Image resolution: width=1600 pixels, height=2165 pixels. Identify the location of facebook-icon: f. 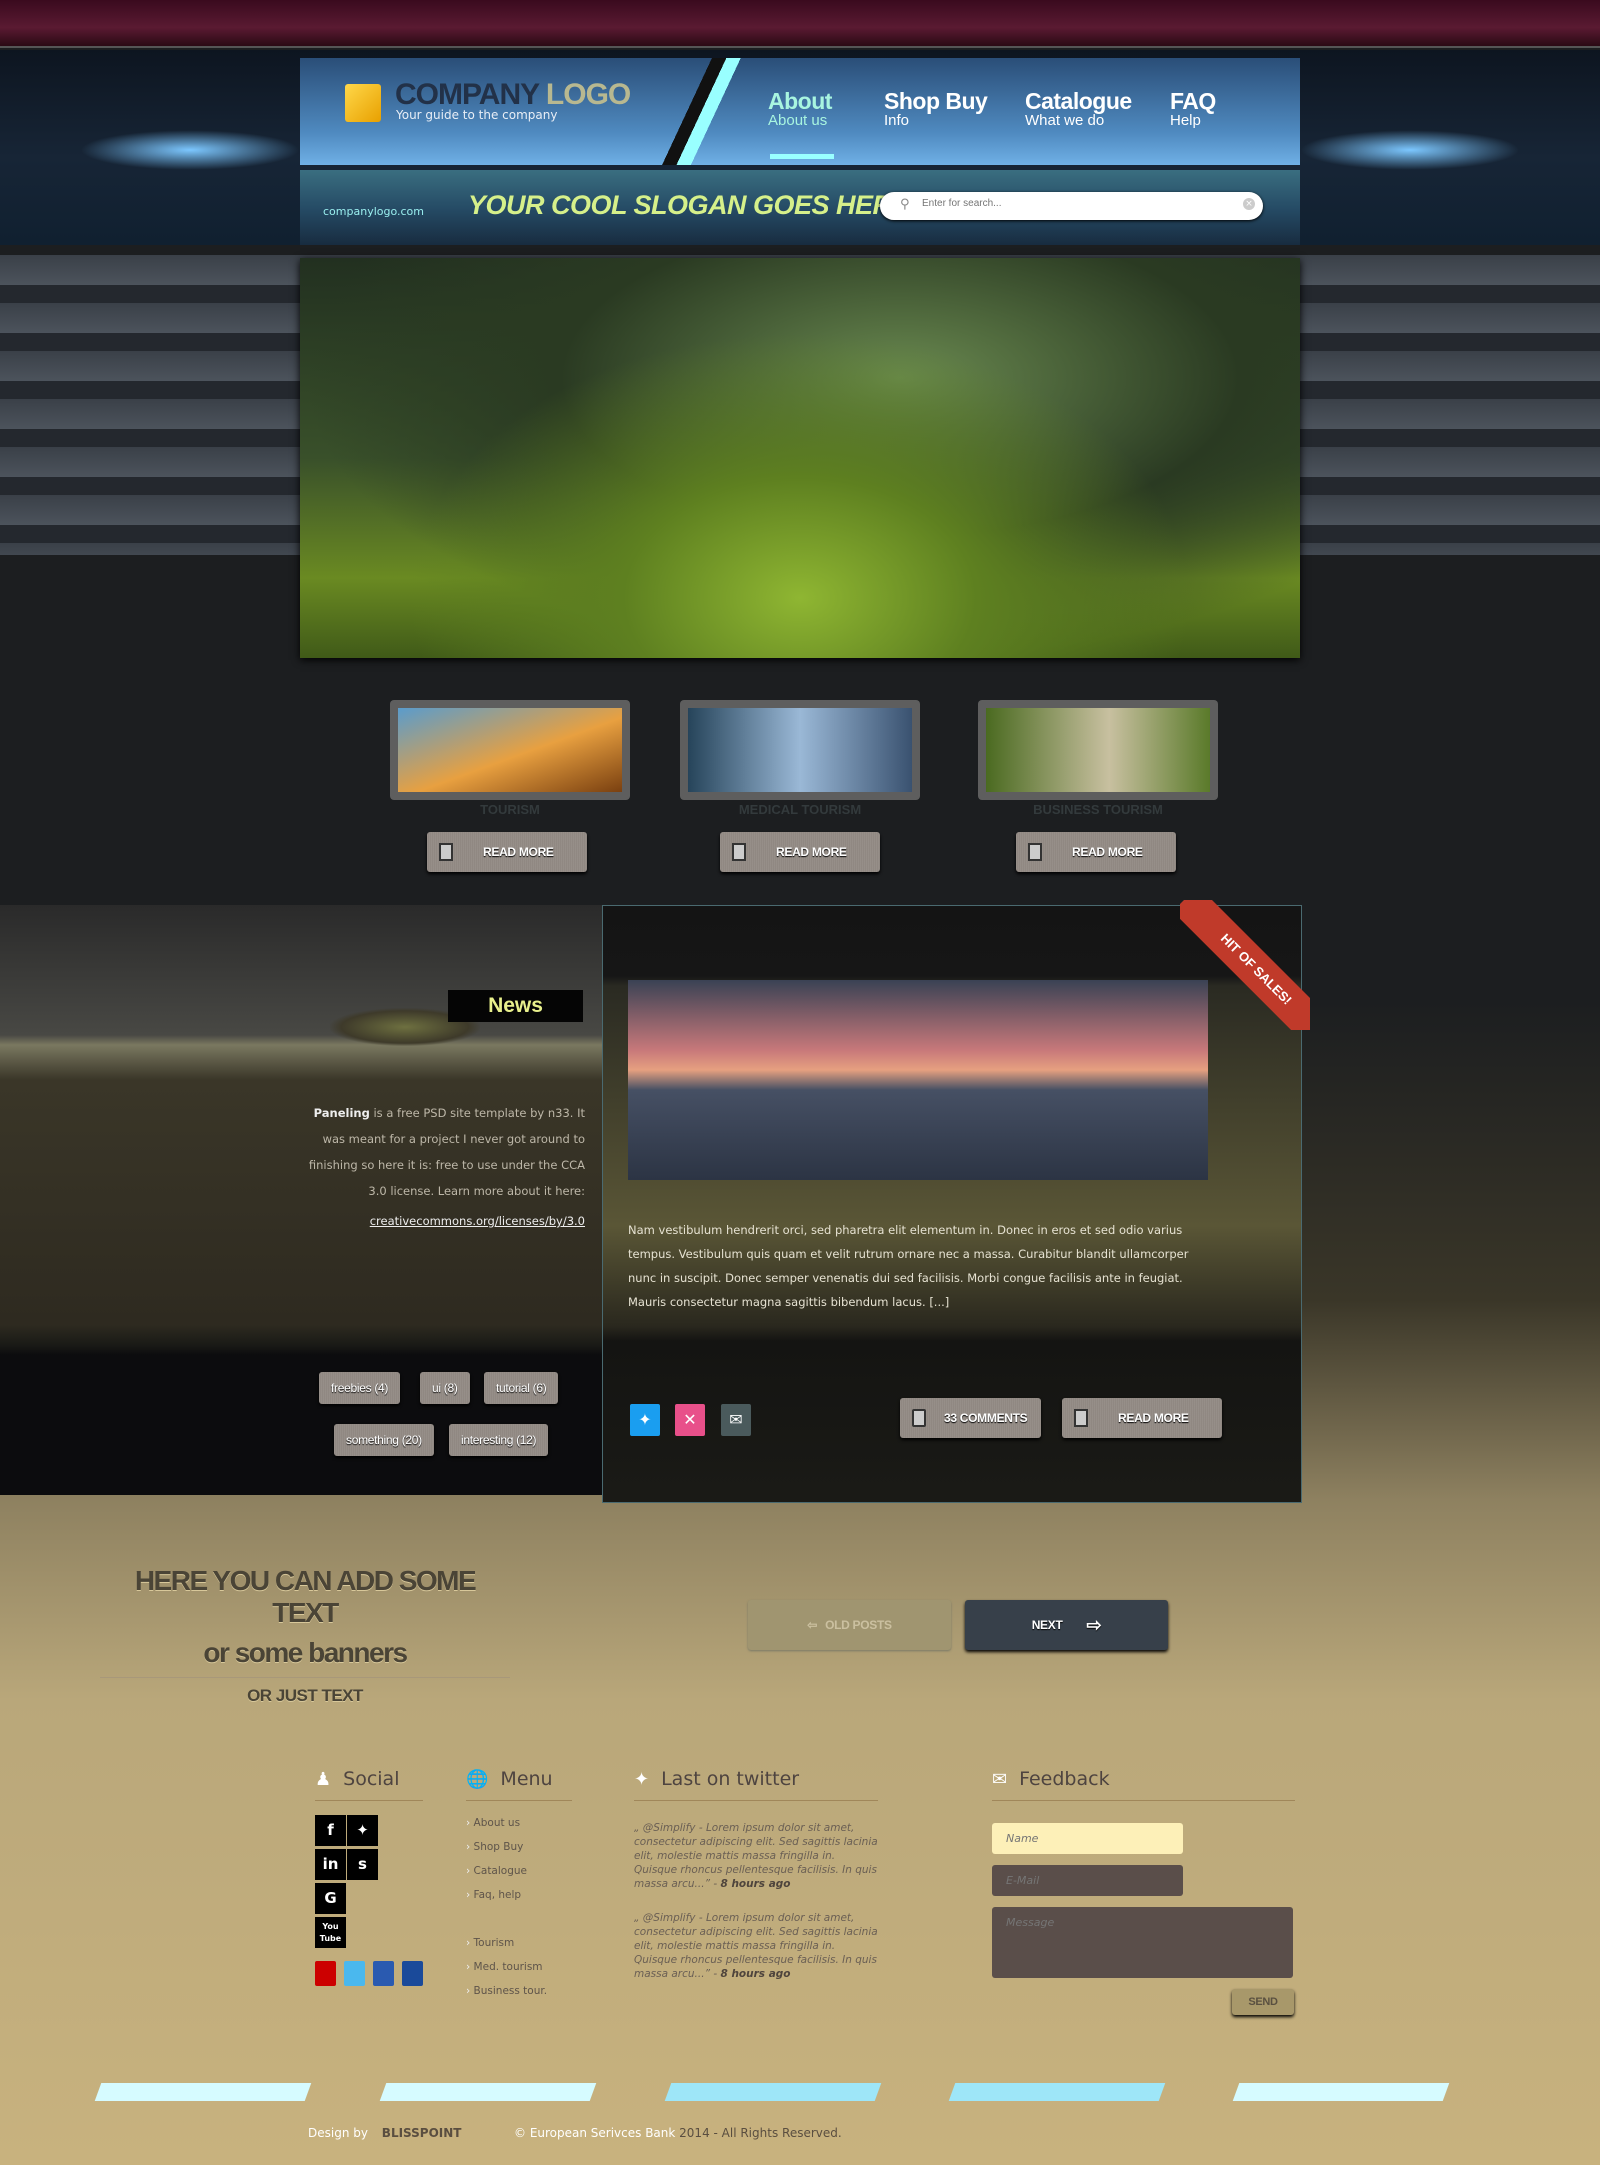
(330, 1830).